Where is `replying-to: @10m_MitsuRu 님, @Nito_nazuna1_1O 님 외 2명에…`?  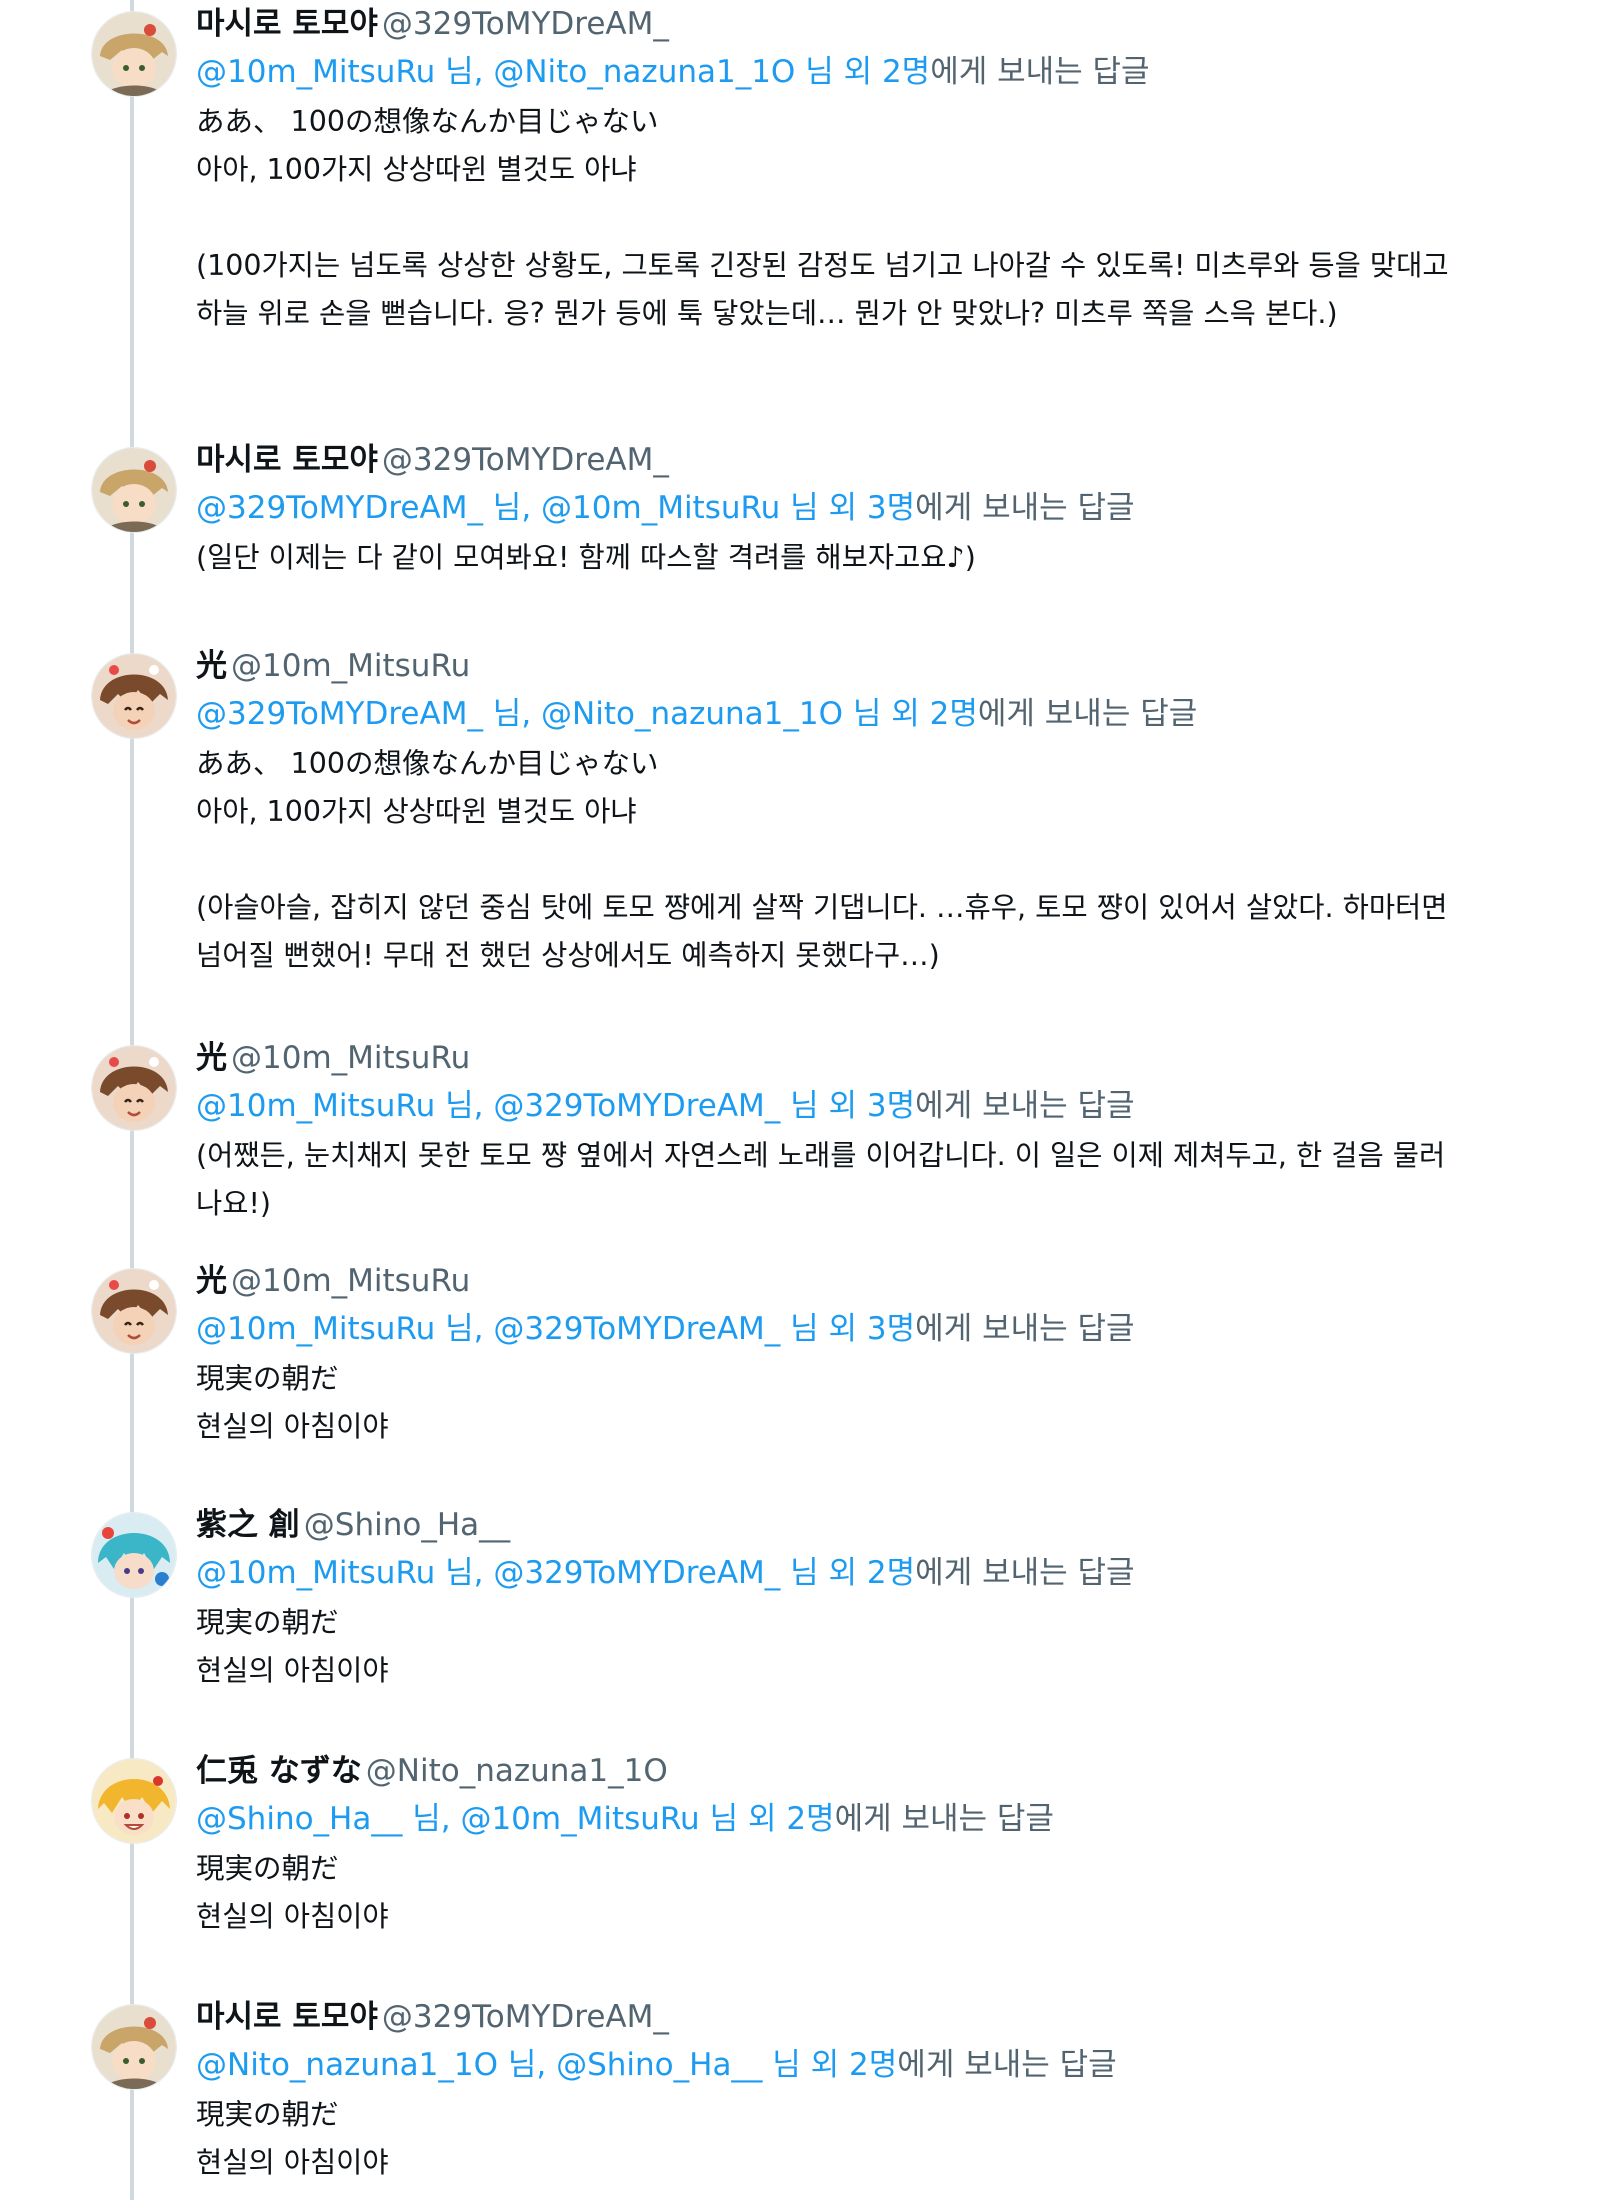
replying-to: @10m_MitsuRu 님, @Nito_nazuna1_1O 님 외 2명에… is located at coordinates (823, 72).